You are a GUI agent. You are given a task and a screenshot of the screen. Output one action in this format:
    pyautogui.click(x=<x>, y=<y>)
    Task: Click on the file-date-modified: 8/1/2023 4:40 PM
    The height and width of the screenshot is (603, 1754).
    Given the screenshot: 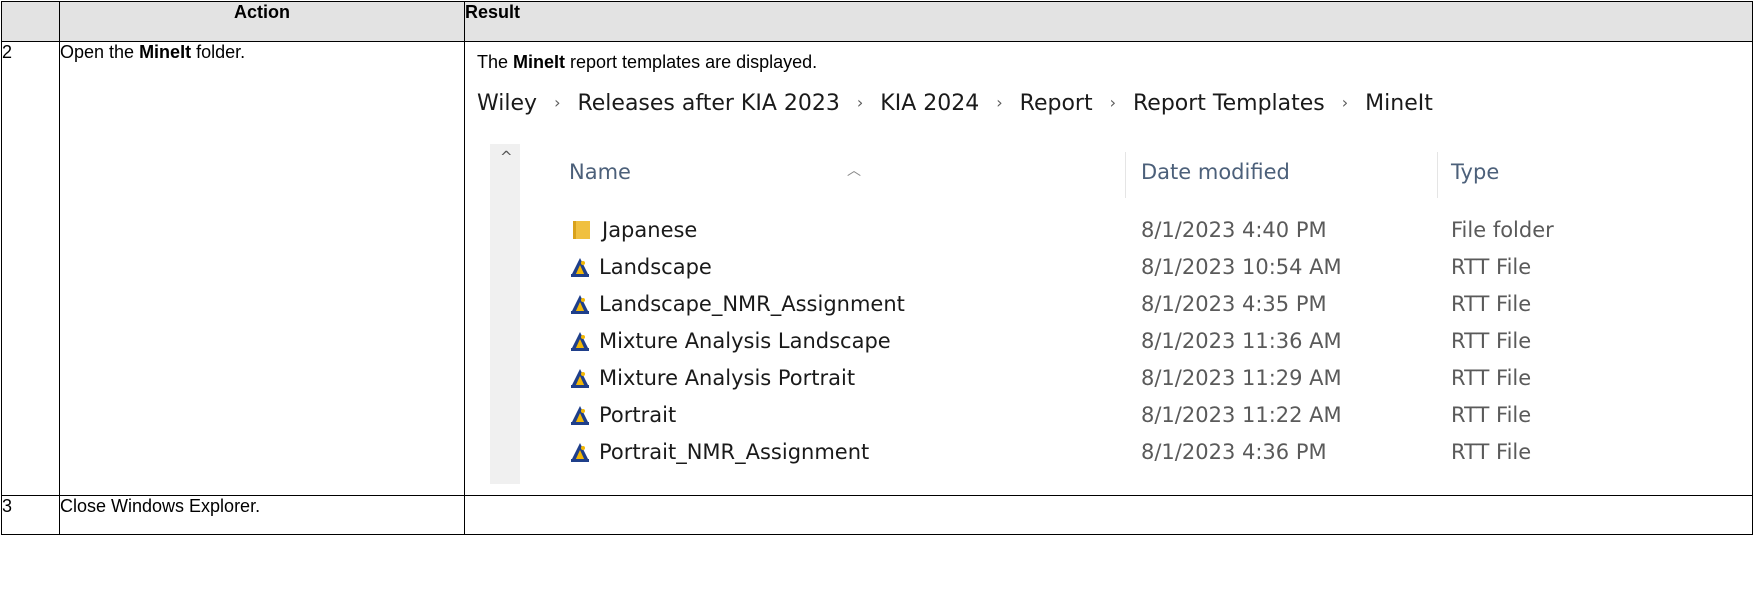 What is the action you would take?
    pyautogui.click(x=1234, y=230)
    